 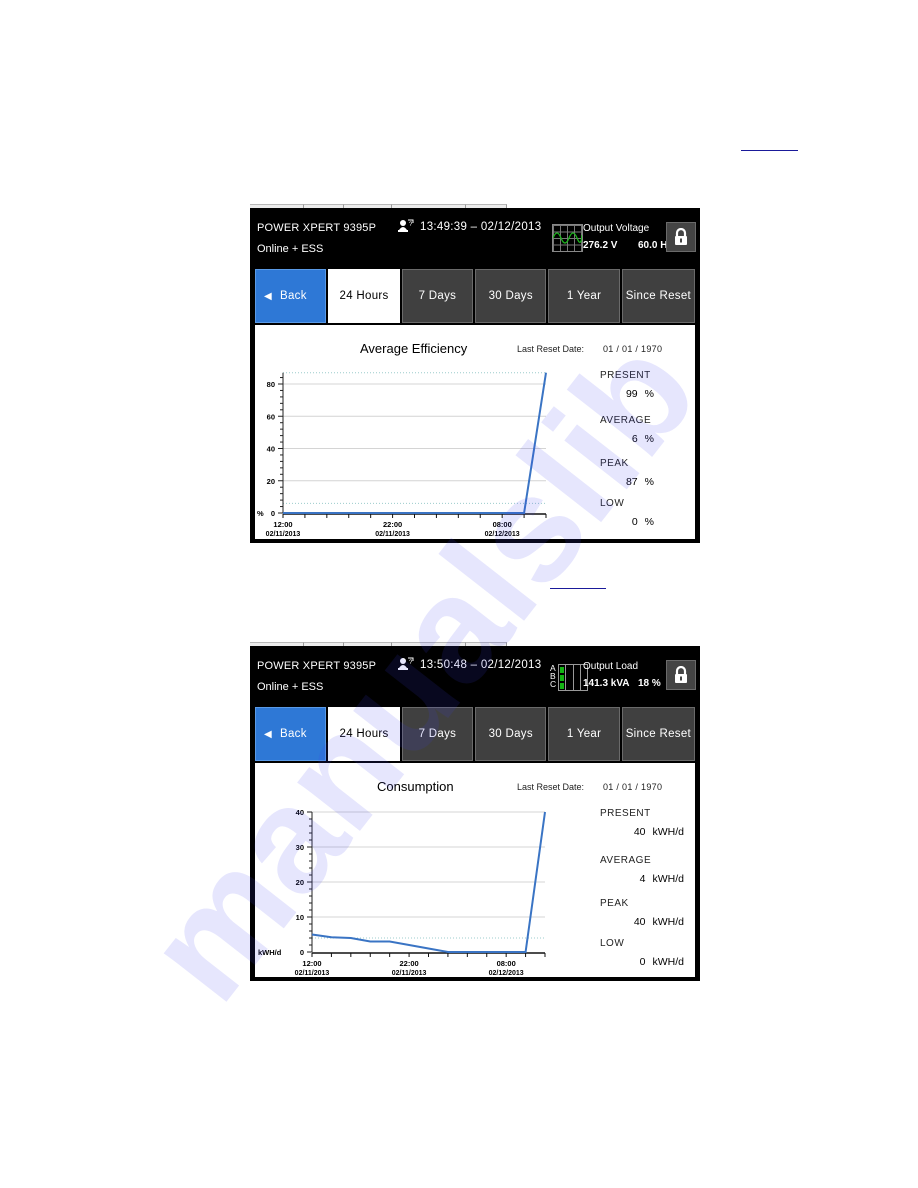 What do you see at coordinates (606, 683) in the screenshot?
I see `output-value-primary: 141.3 kVA` at bounding box center [606, 683].